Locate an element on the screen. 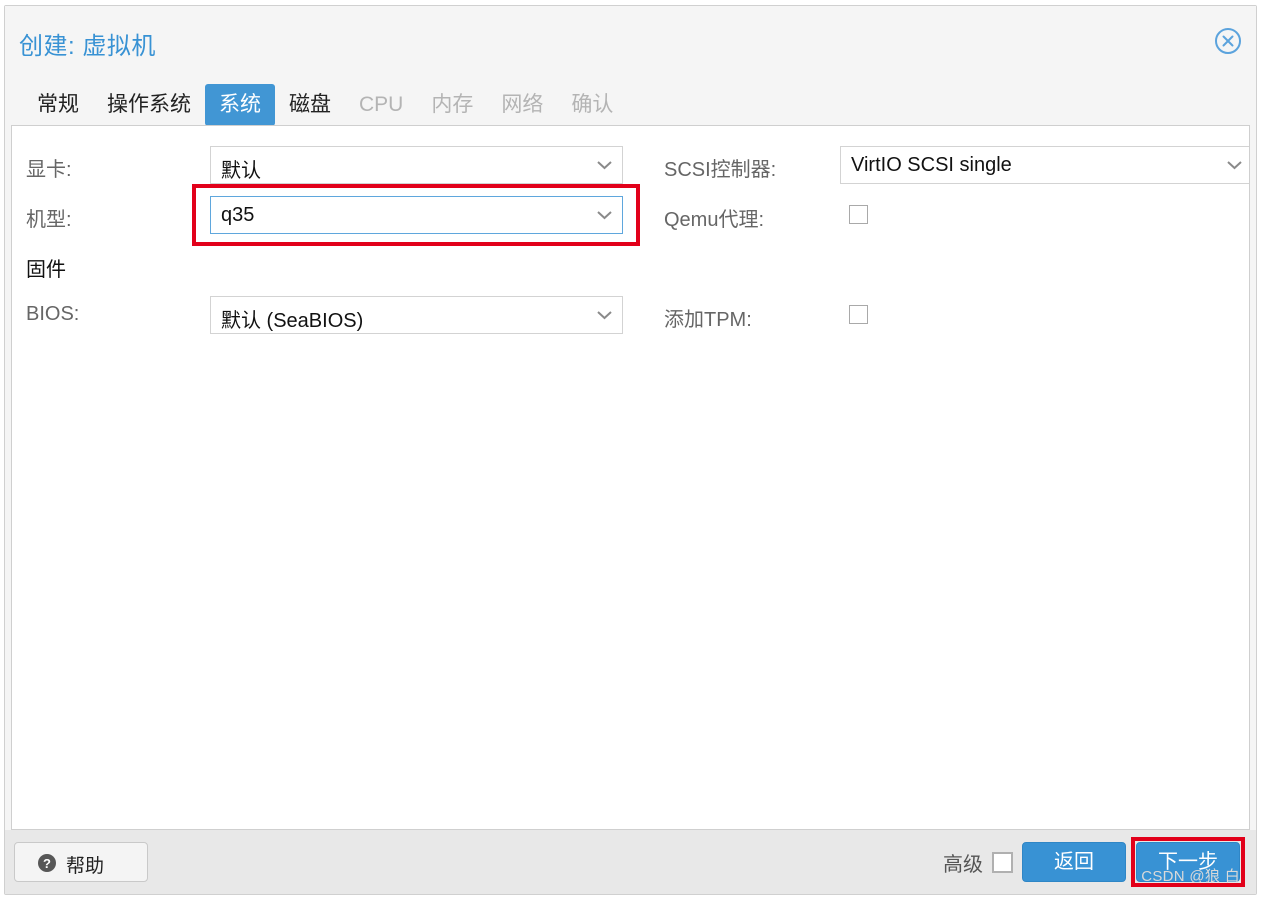  machine-type-select: q35 is located at coordinates (416, 215).